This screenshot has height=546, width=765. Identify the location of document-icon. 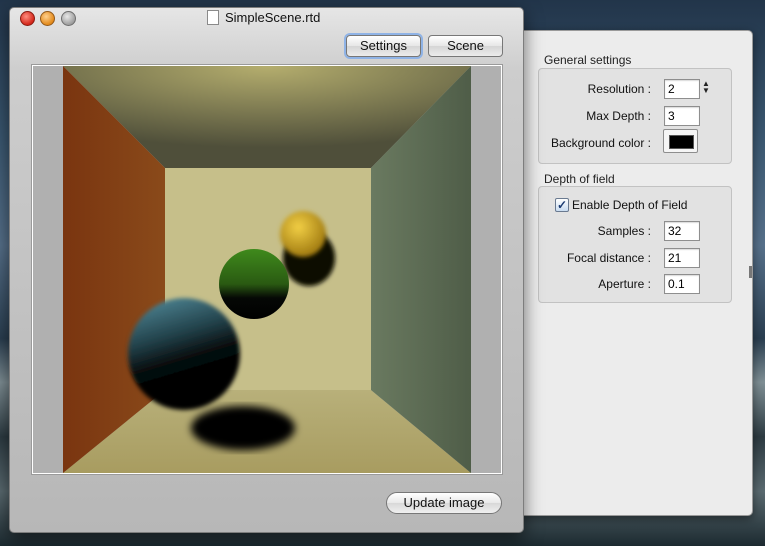
(213, 17).